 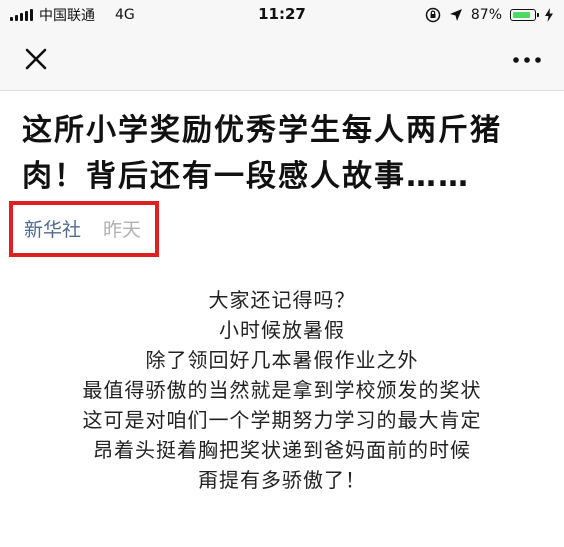 I want to click on body-line: 大家还记得吗？, so click(x=282, y=300).